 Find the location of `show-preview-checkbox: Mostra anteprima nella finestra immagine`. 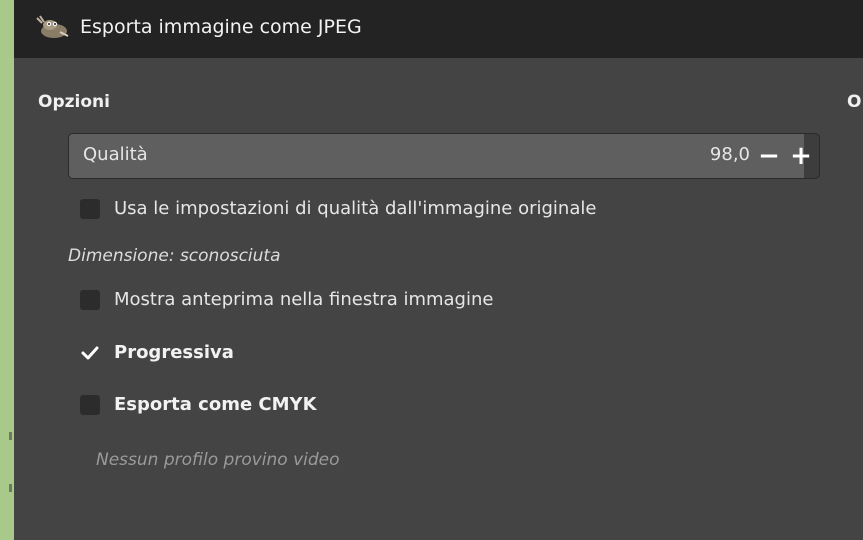

show-preview-checkbox: Mostra anteprima nella finestra immagine is located at coordinates (286, 299).